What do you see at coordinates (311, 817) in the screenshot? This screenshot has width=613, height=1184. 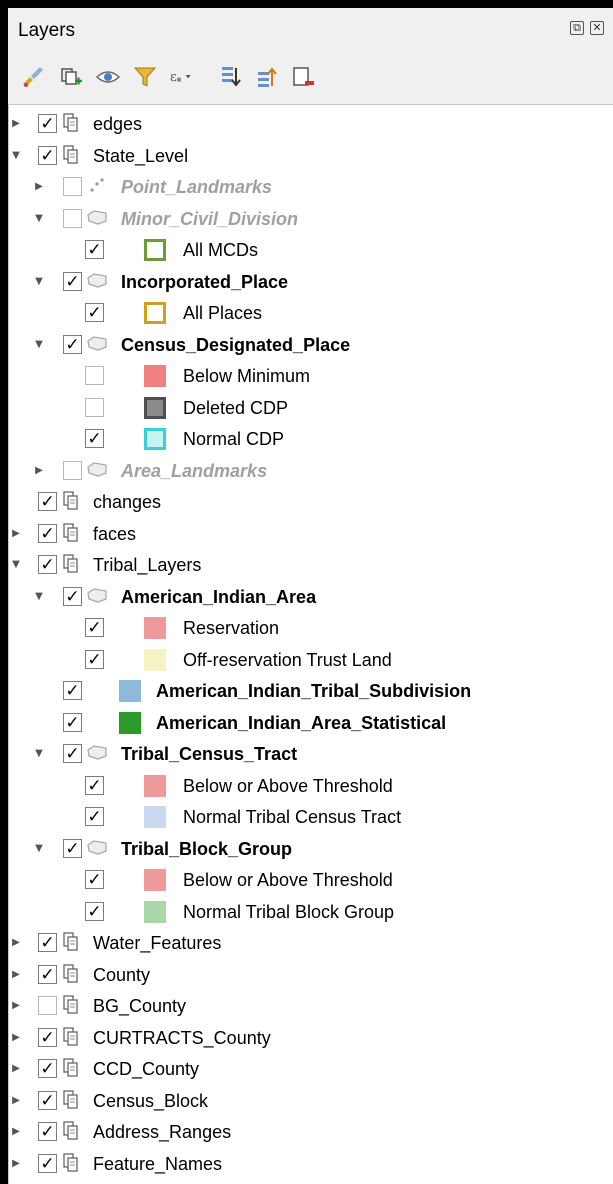 I see `layer-row-normal-tribal-census-tract: ✓ Normal Tribal Census Tract` at bounding box center [311, 817].